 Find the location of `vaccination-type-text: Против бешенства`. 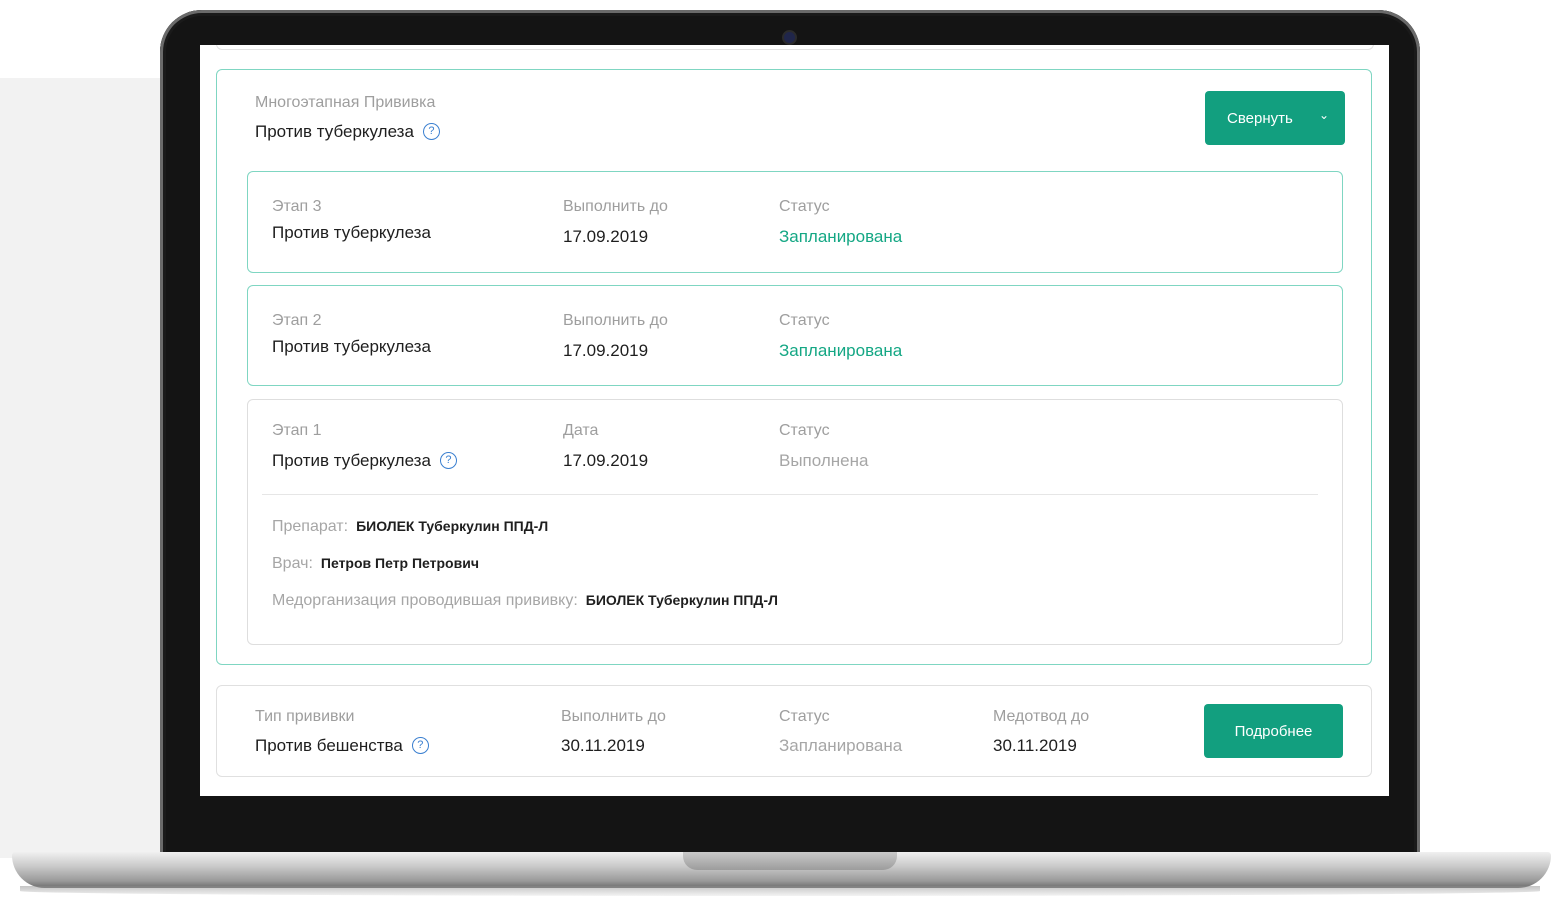

vaccination-type-text: Против бешенства is located at coordinates (329, 745).